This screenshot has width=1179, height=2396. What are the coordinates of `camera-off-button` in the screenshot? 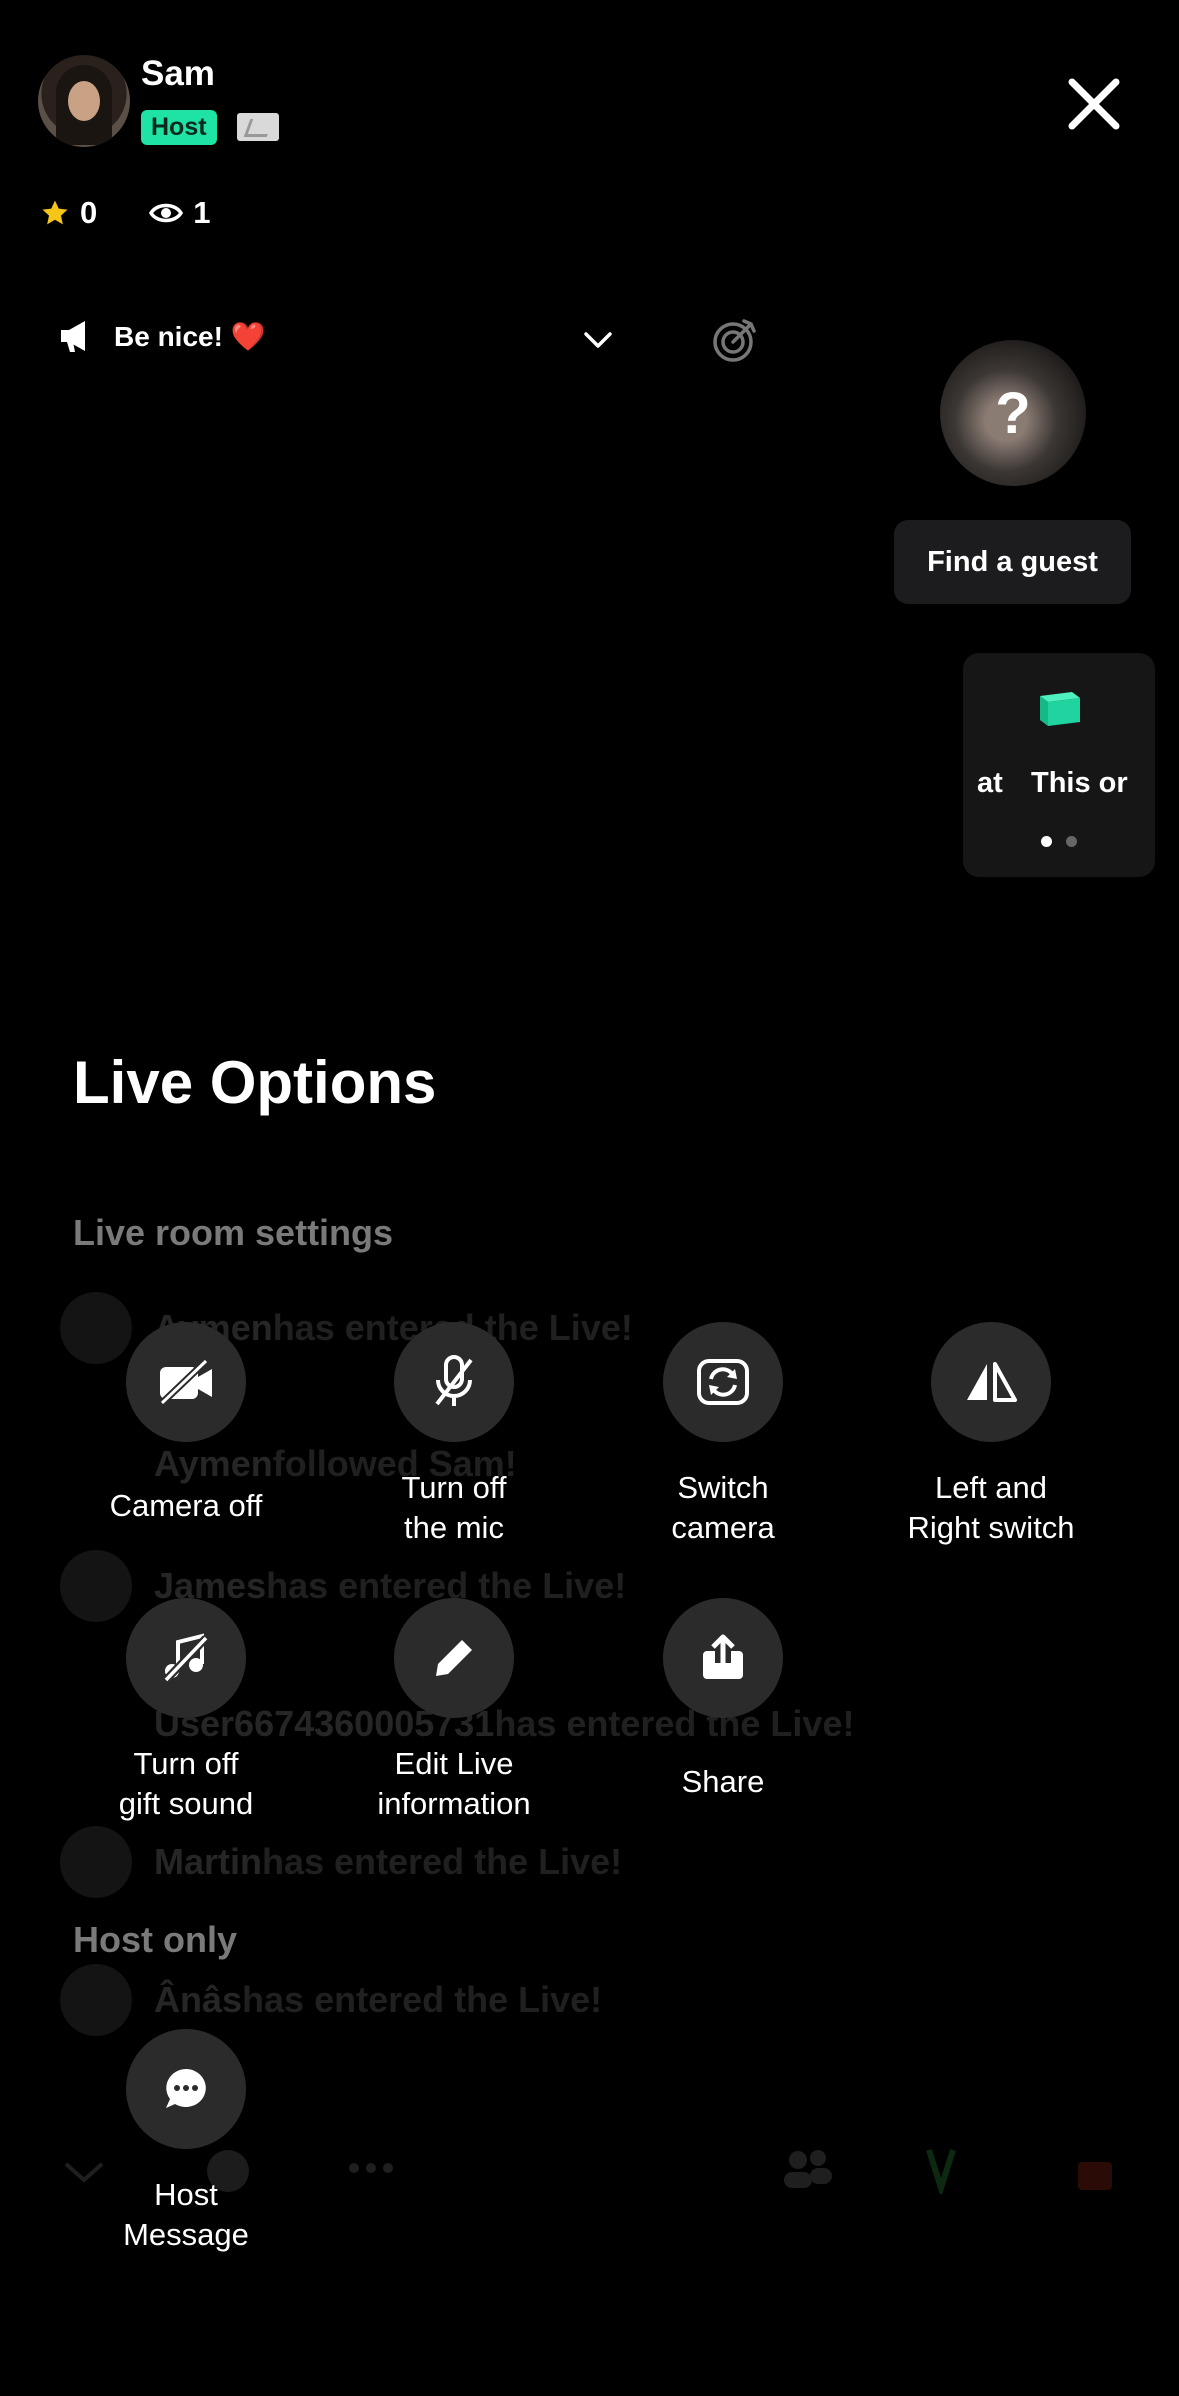 It's located at (186, 1382).